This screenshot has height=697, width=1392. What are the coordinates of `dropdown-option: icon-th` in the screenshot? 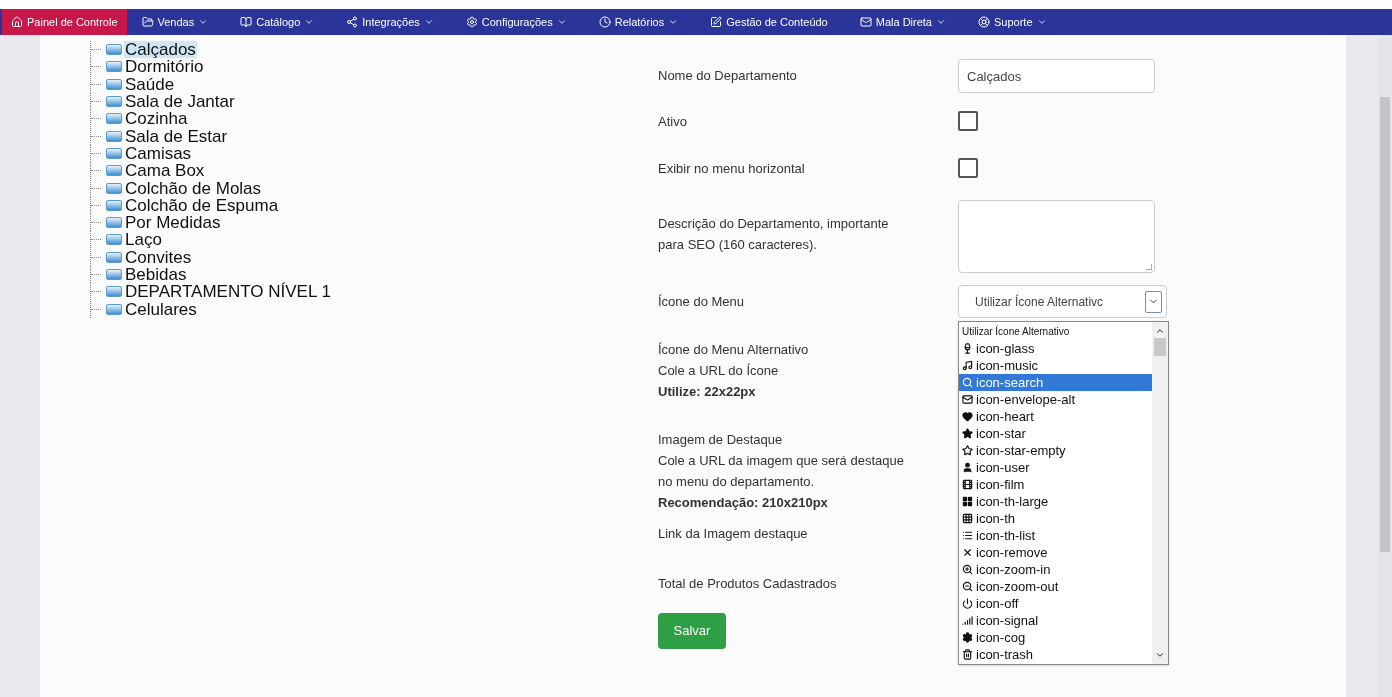 It's located at (1055, 518).